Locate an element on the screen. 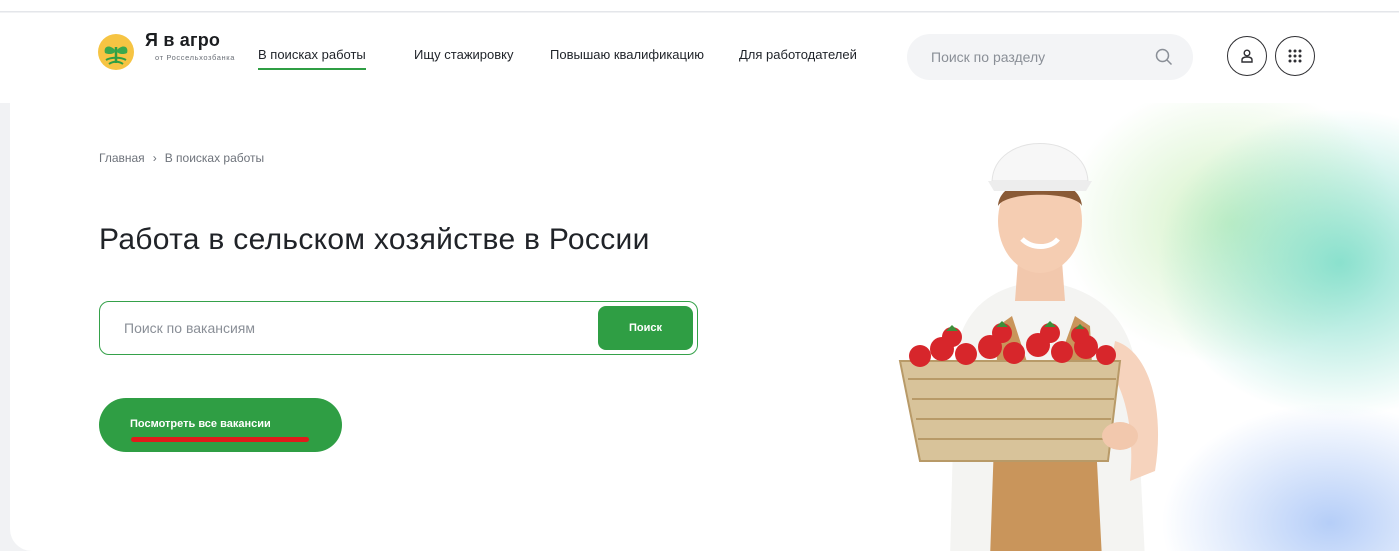 The width and height of the screenshot is (1399, 551). red-underline-annotation is located at coordinates (220, 439).